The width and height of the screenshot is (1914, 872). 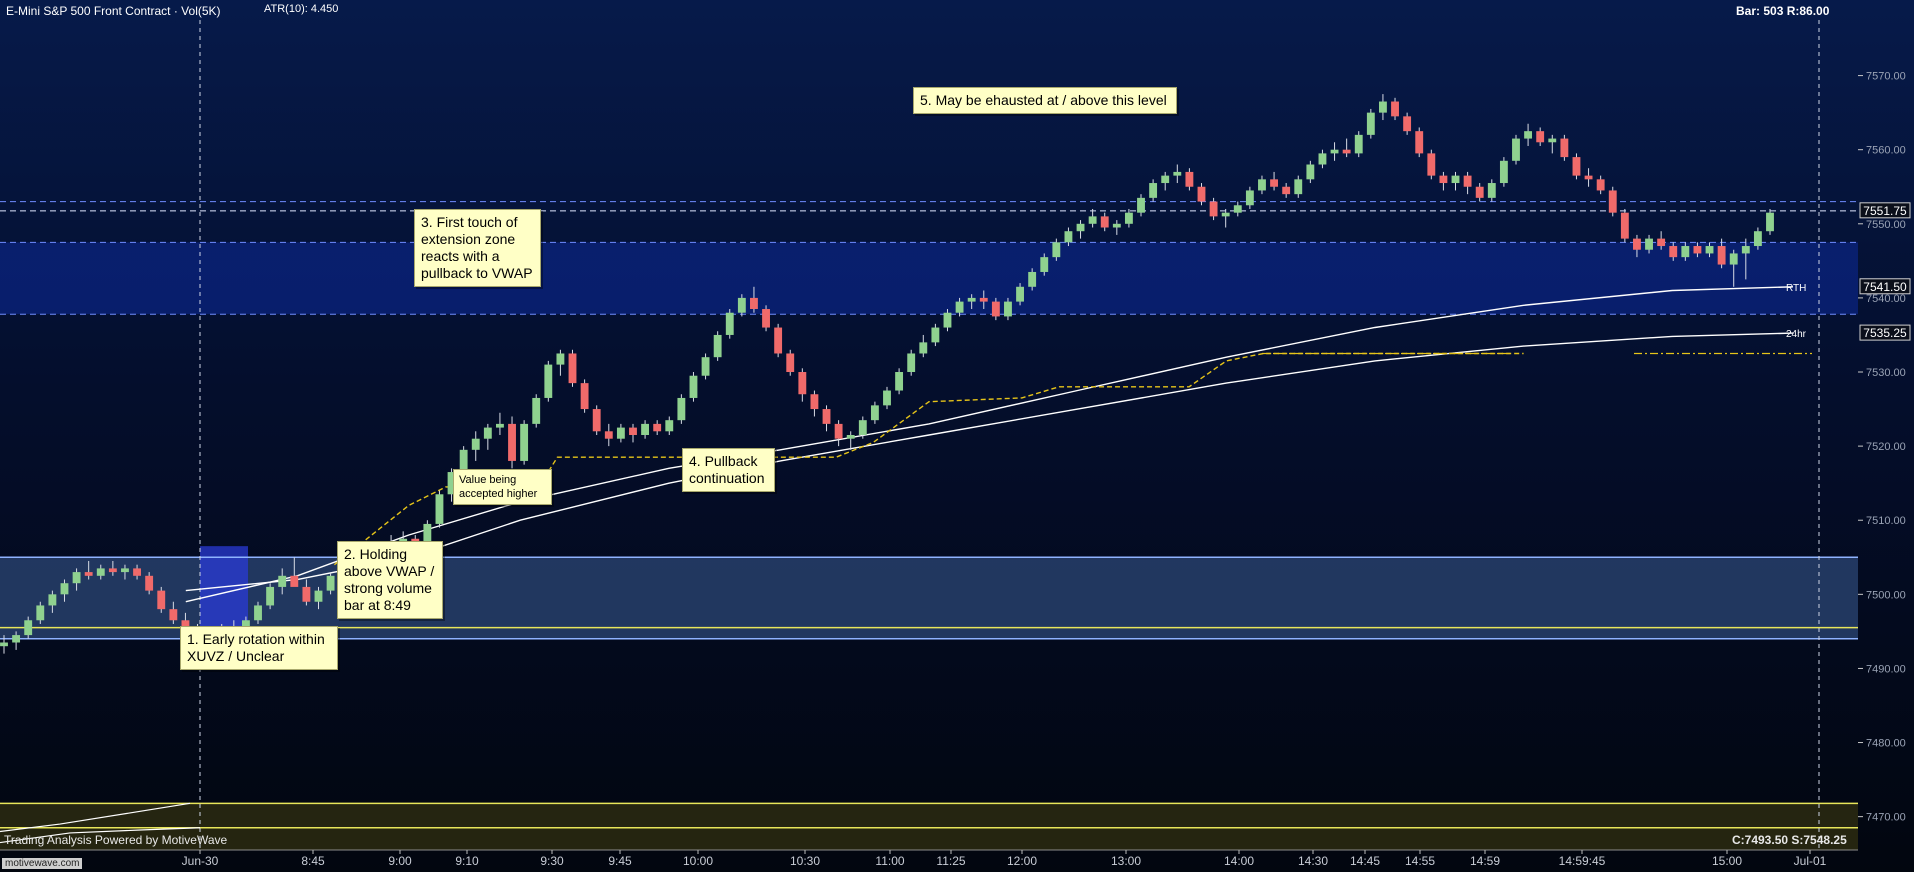 I want to click on line-label: RTH, so click(x=1796, y=288).